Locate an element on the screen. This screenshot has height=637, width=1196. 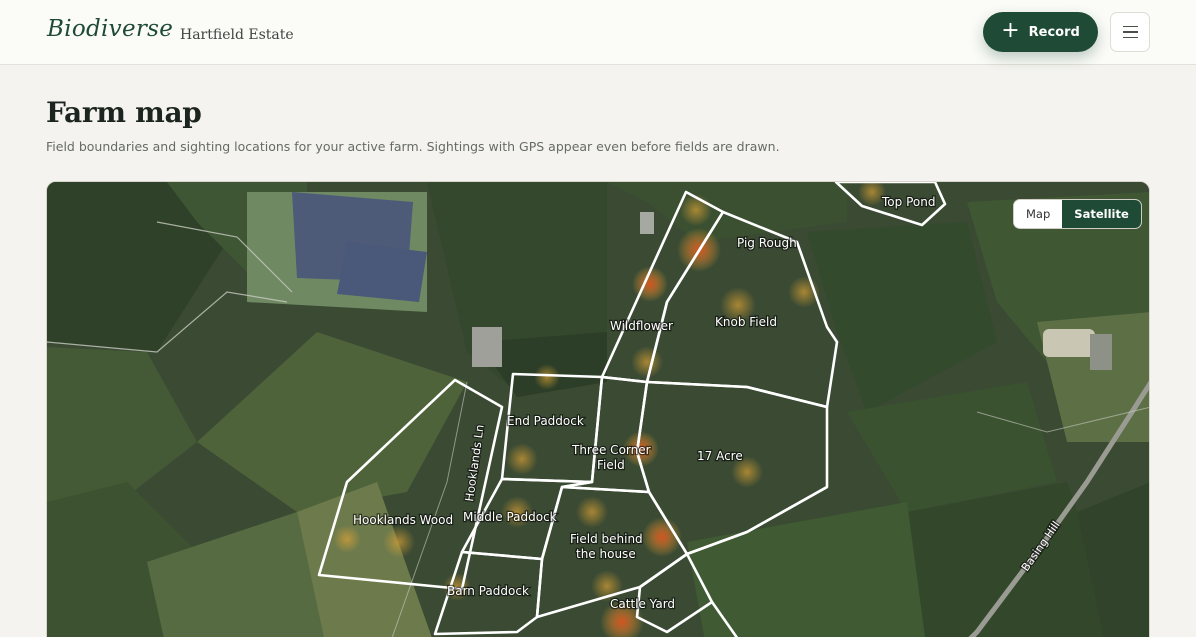
brand-logo: Biodiverse is located at coordinates (110, 29).